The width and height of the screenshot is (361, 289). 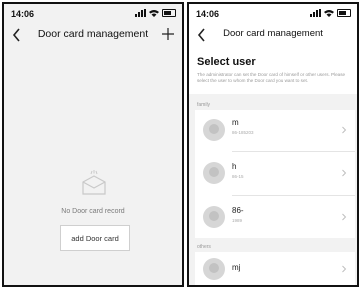 What do you see at coordinates (243, 132) in the screenshot?
I see `user-phone: 86-185203` at bounding box center [243, 132].